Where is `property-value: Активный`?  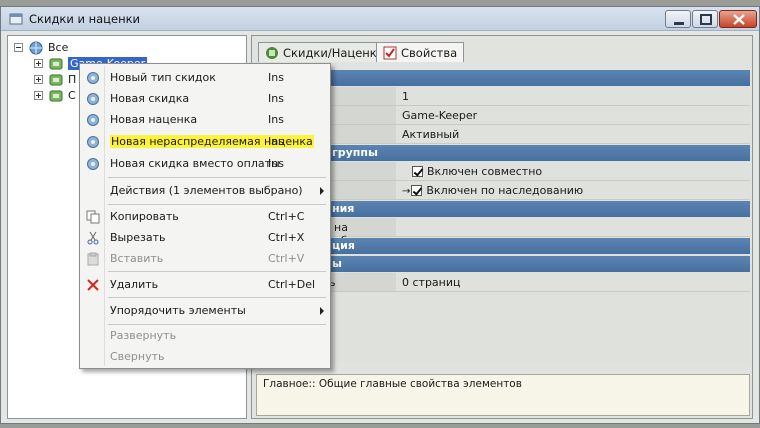 property-value: Активный is located at coordinates (431, 134).